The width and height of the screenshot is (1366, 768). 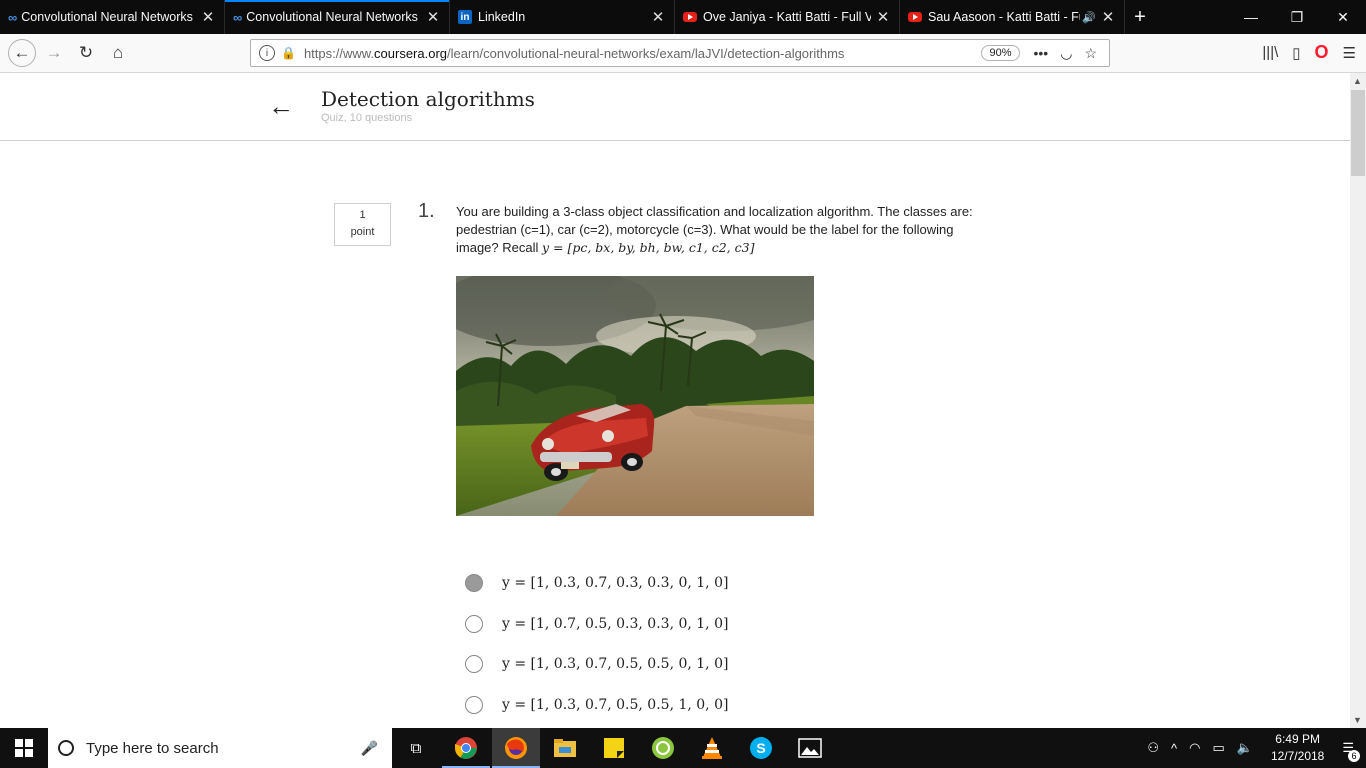 I want to click on chevron-up-icon: ^, so click(x=1174, y=748).